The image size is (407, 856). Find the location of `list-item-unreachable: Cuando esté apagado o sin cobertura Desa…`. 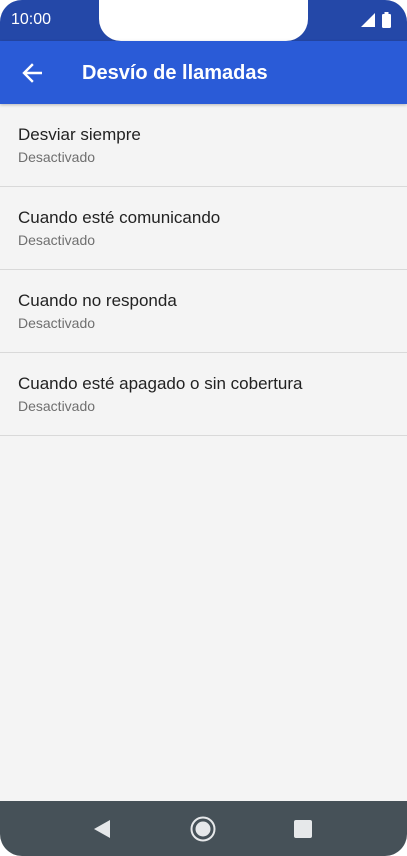

list-item-unreachable: Cuando esté apagado o sin cobertura Desa… is located at coordinates (203, 394).